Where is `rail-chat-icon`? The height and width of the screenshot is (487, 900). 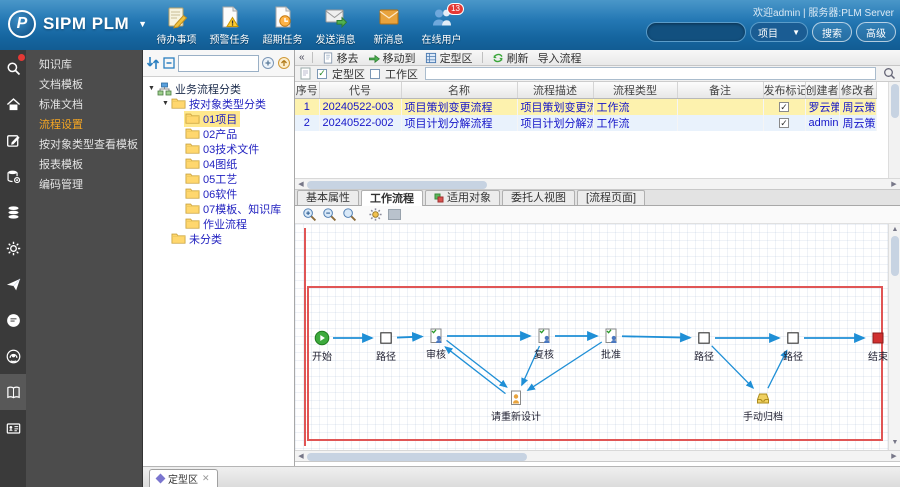
rail-chat-icon is located at coordinates (13, 320).